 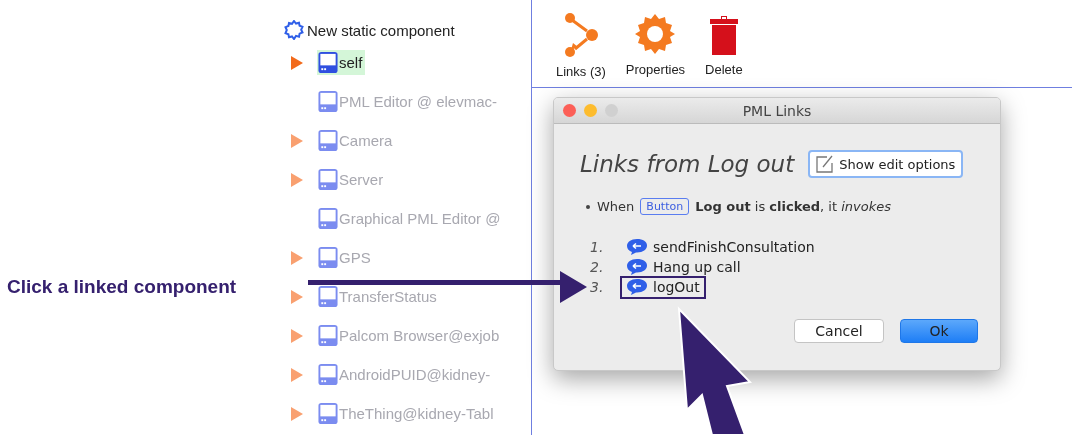 I want to click on minimize-button, so click(x=590, y=110).